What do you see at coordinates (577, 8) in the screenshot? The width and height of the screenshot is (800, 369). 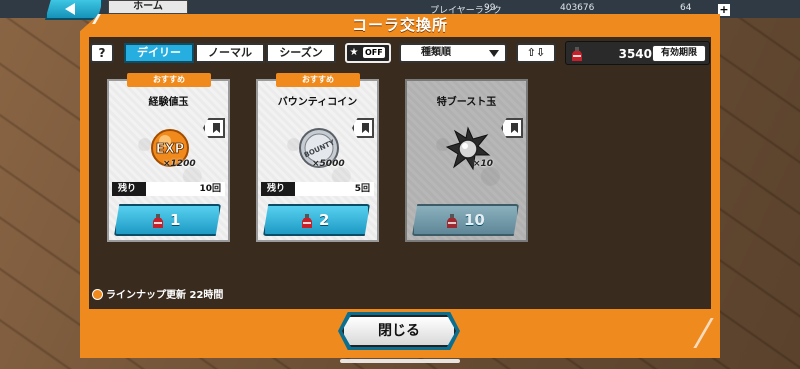 I see `coins-value: 403676` at bounding box center [577, 8].